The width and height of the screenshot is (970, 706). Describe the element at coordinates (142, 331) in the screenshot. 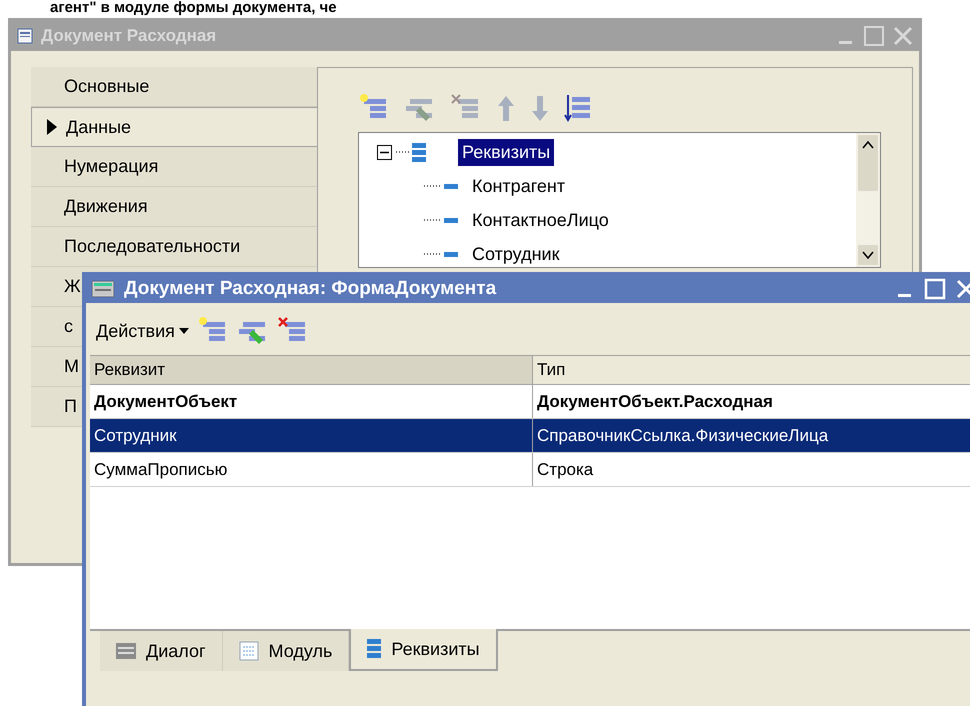

I see `actions-menu: Действия` at that location.